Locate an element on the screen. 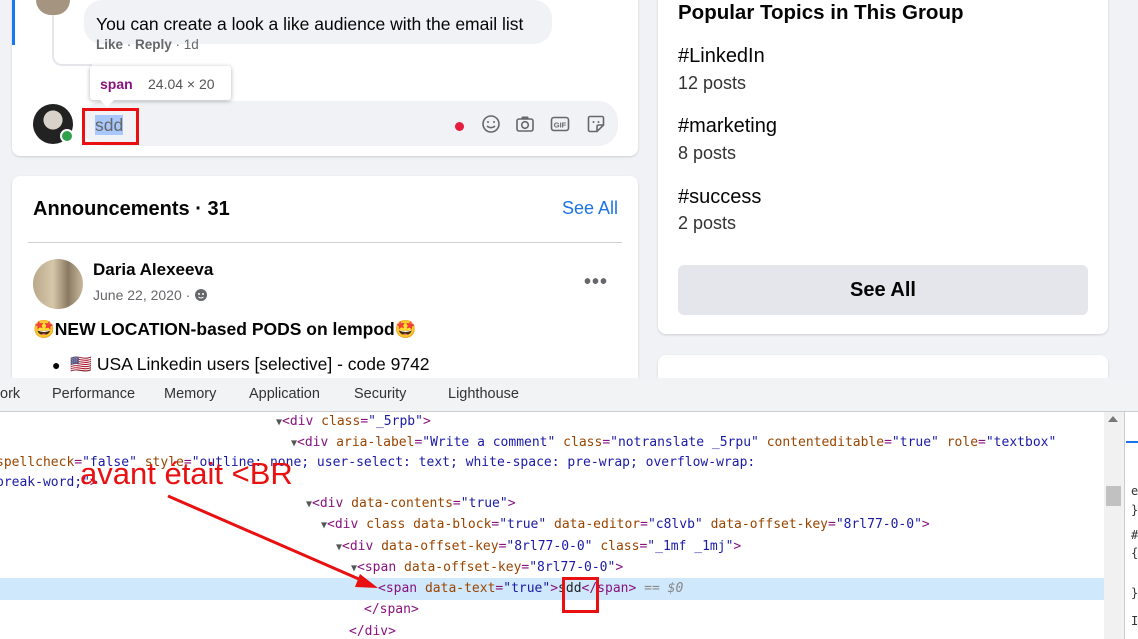  annotation-arrow-icon is located at coordinates (272, 541).